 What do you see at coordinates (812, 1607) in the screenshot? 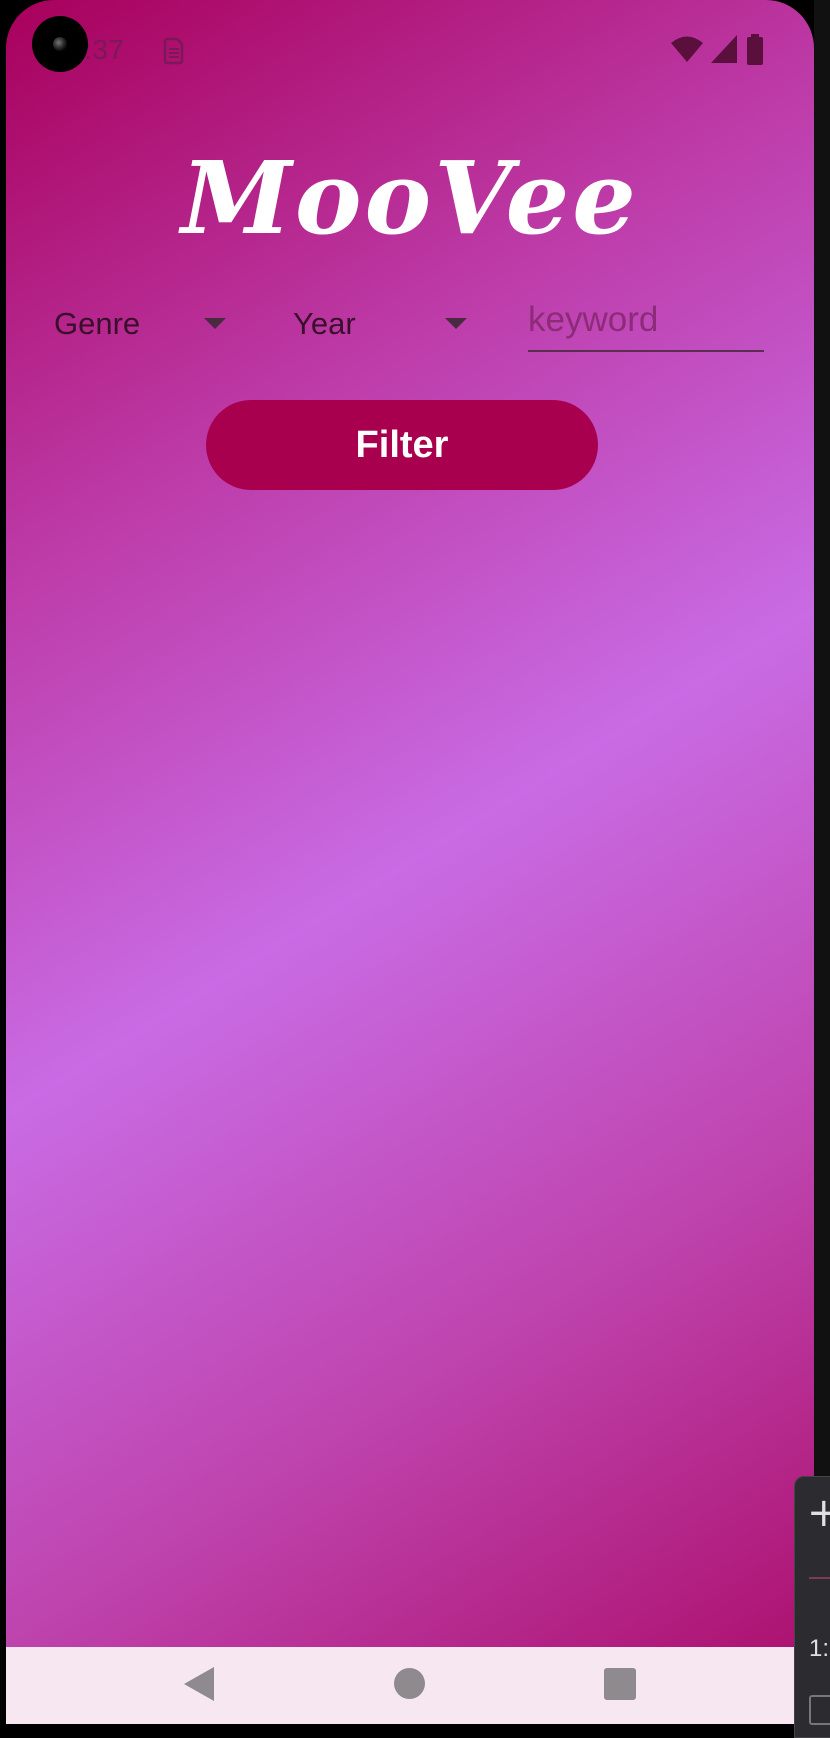
I see `emulator-side-panel: + 1:` at bounding box center [812, 1607].